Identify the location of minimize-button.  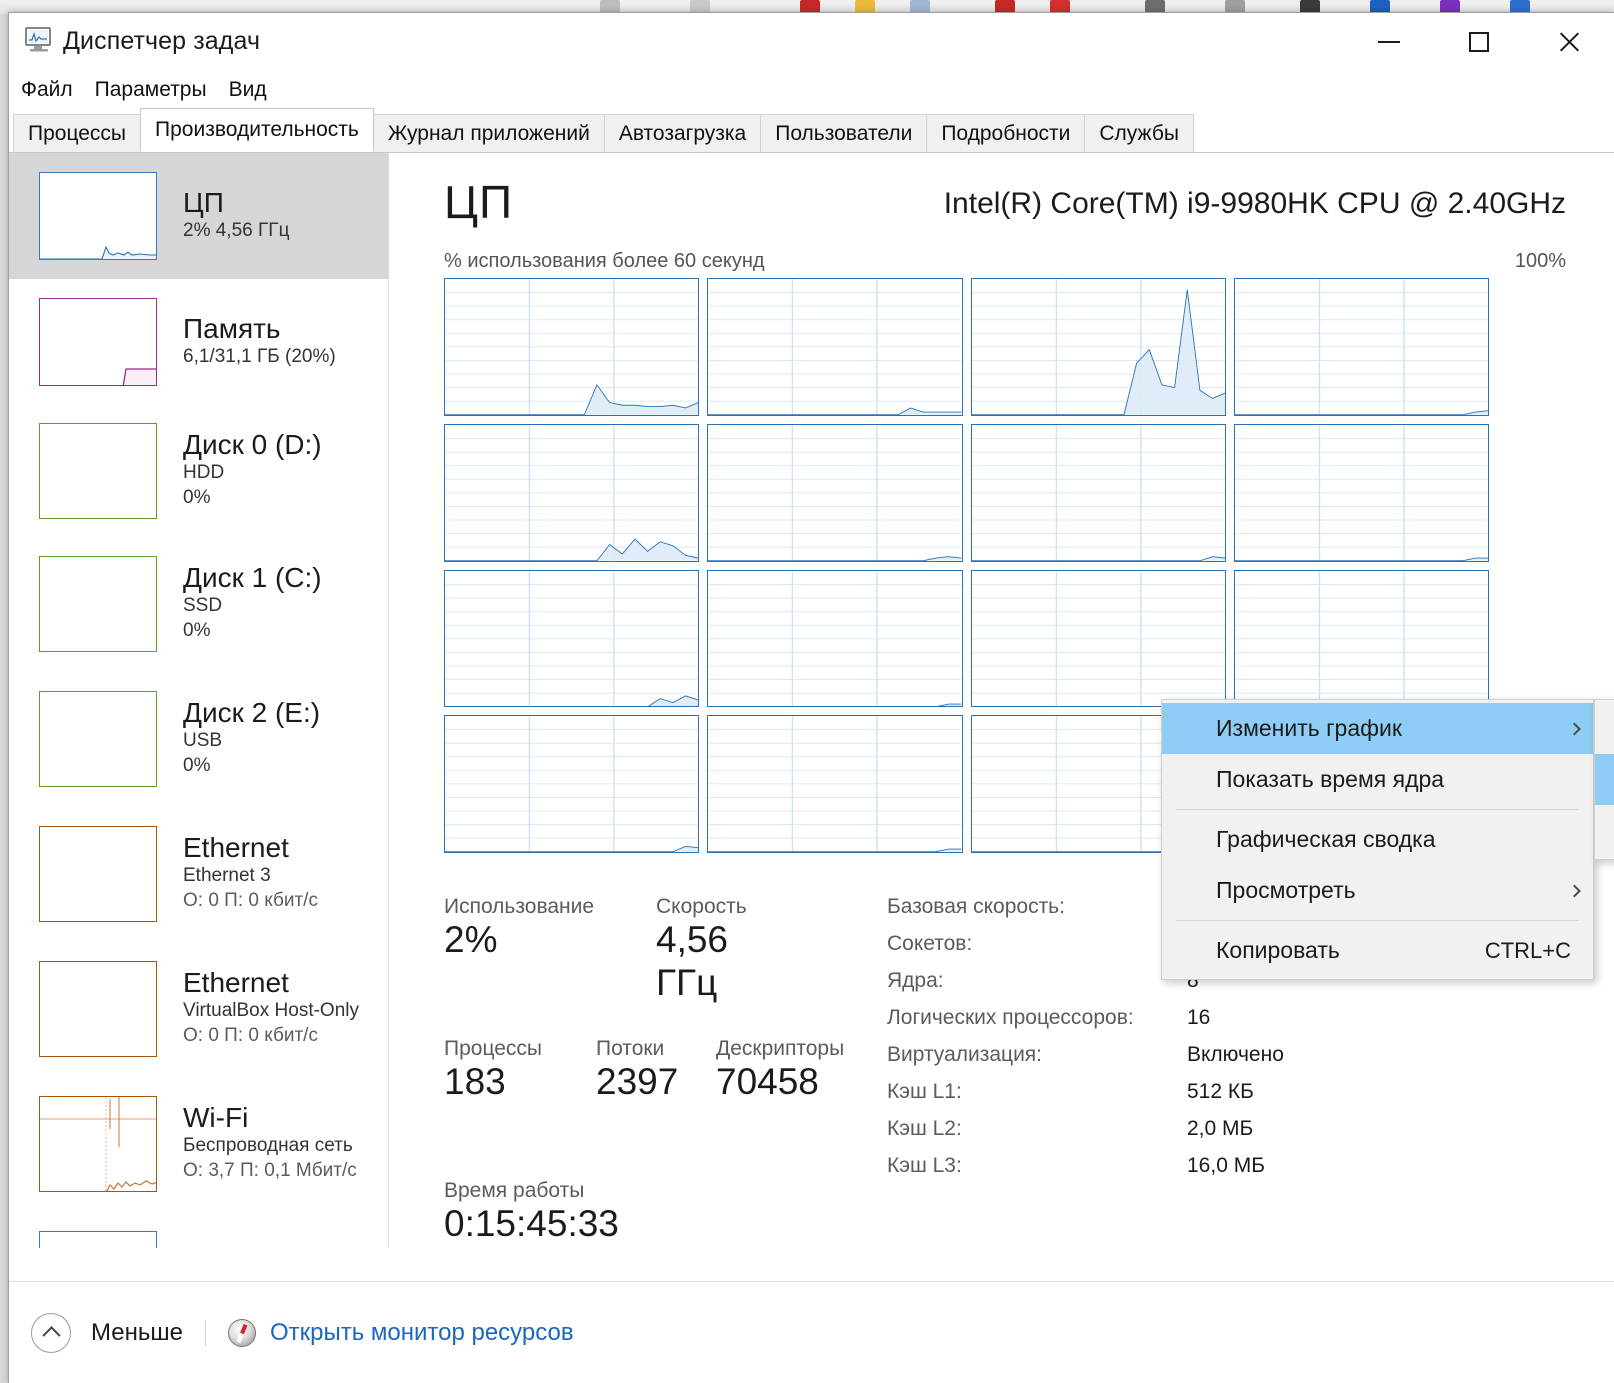
(1389, 42).